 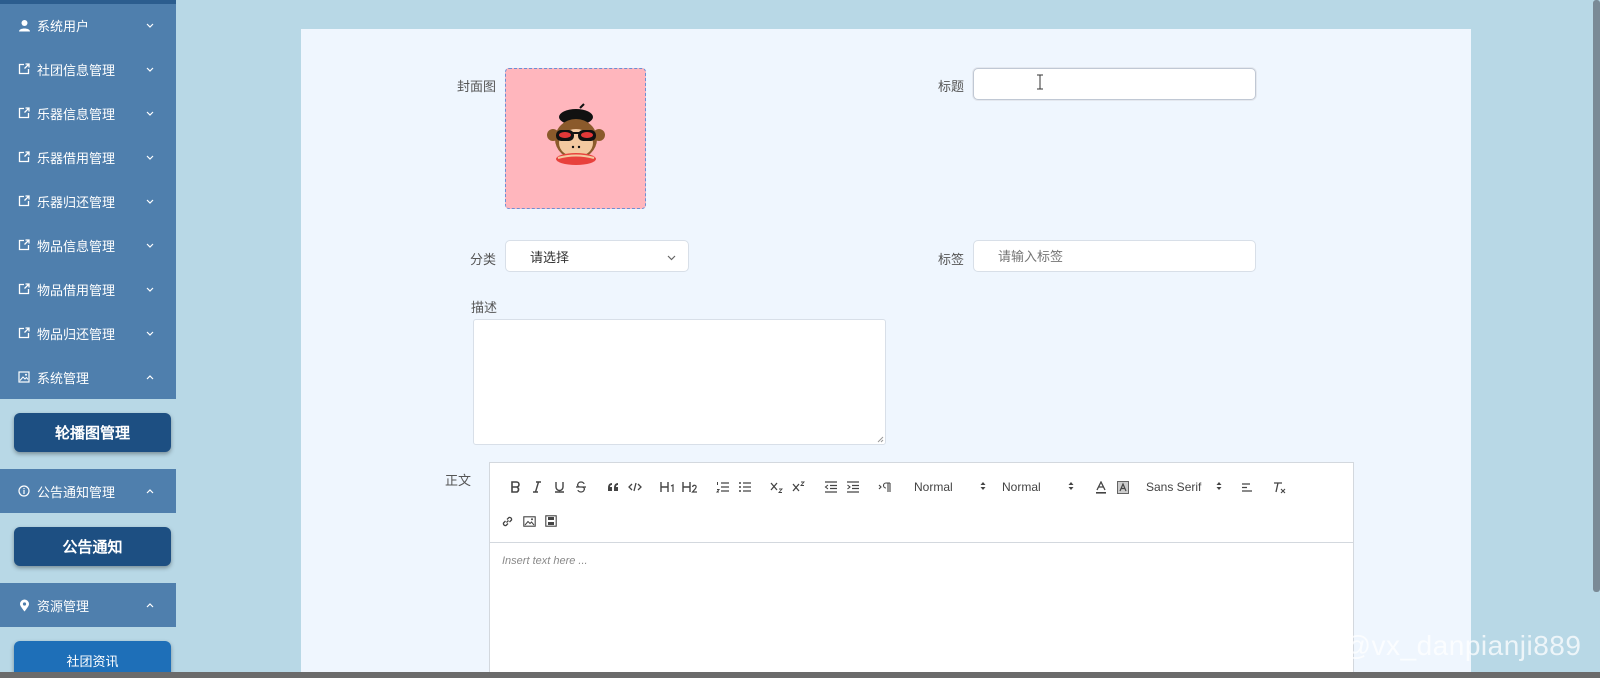 What do you see at coordinates (885, 487) in the screenshot?
I see `text-direction-icon` at bounding box center [885, 487].